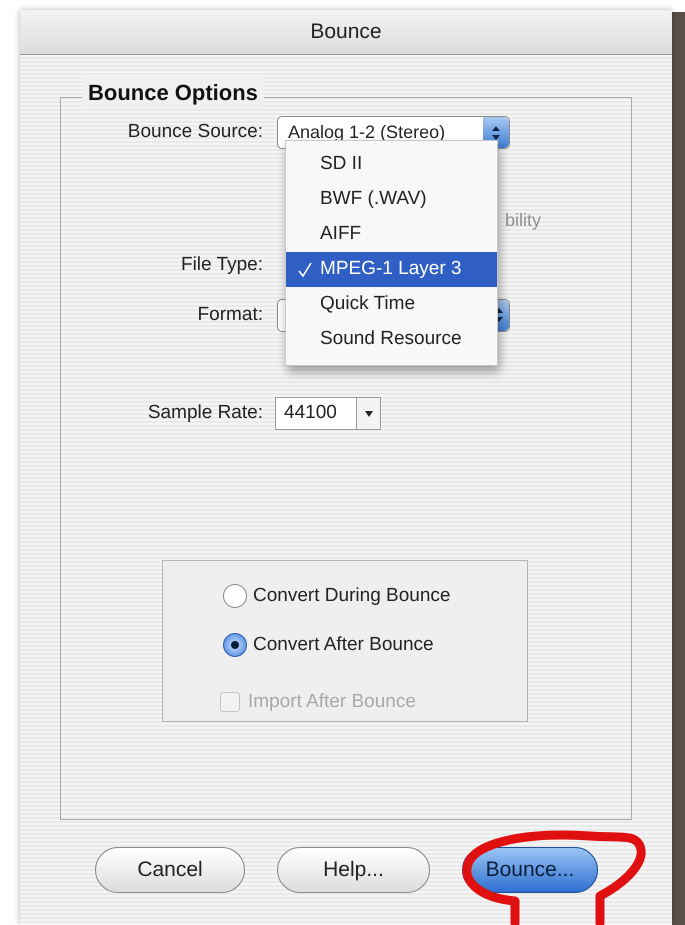 This screenshot has width=685, height=925. I want to click on group-title: Bounce Options, so click(173, 92).